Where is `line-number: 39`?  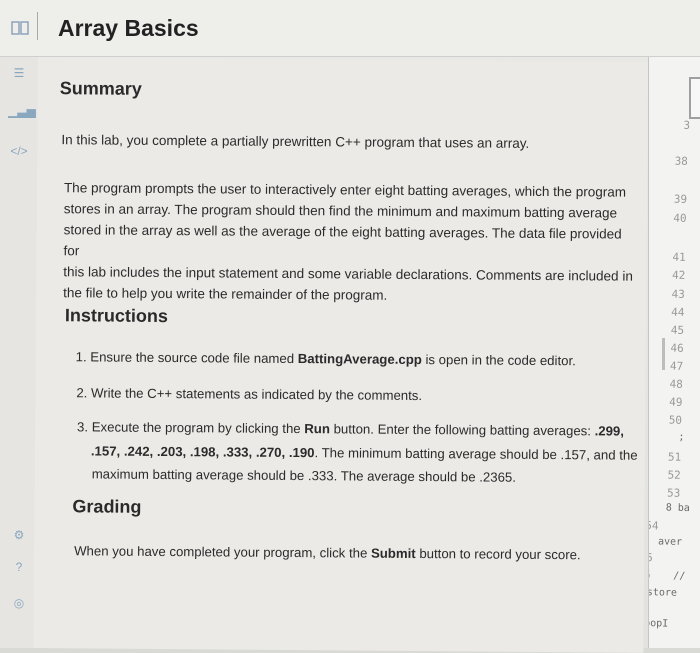 line-number: 39 is located at coordinates (681, 199).